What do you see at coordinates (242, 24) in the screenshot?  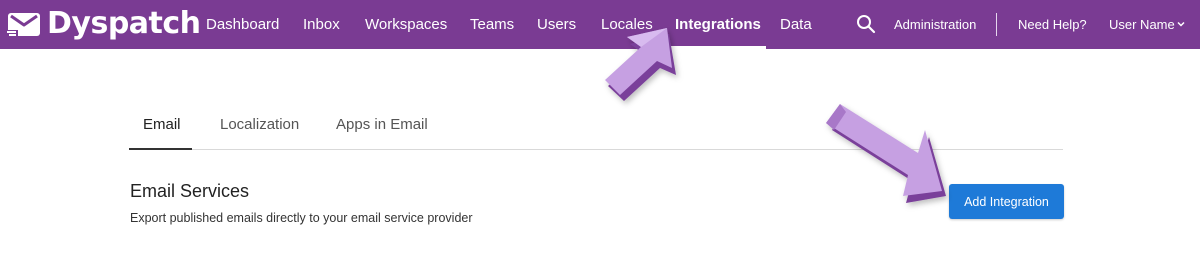 I see `nav-item-dashboard: Dashboard` at bounding box center [242, 24].